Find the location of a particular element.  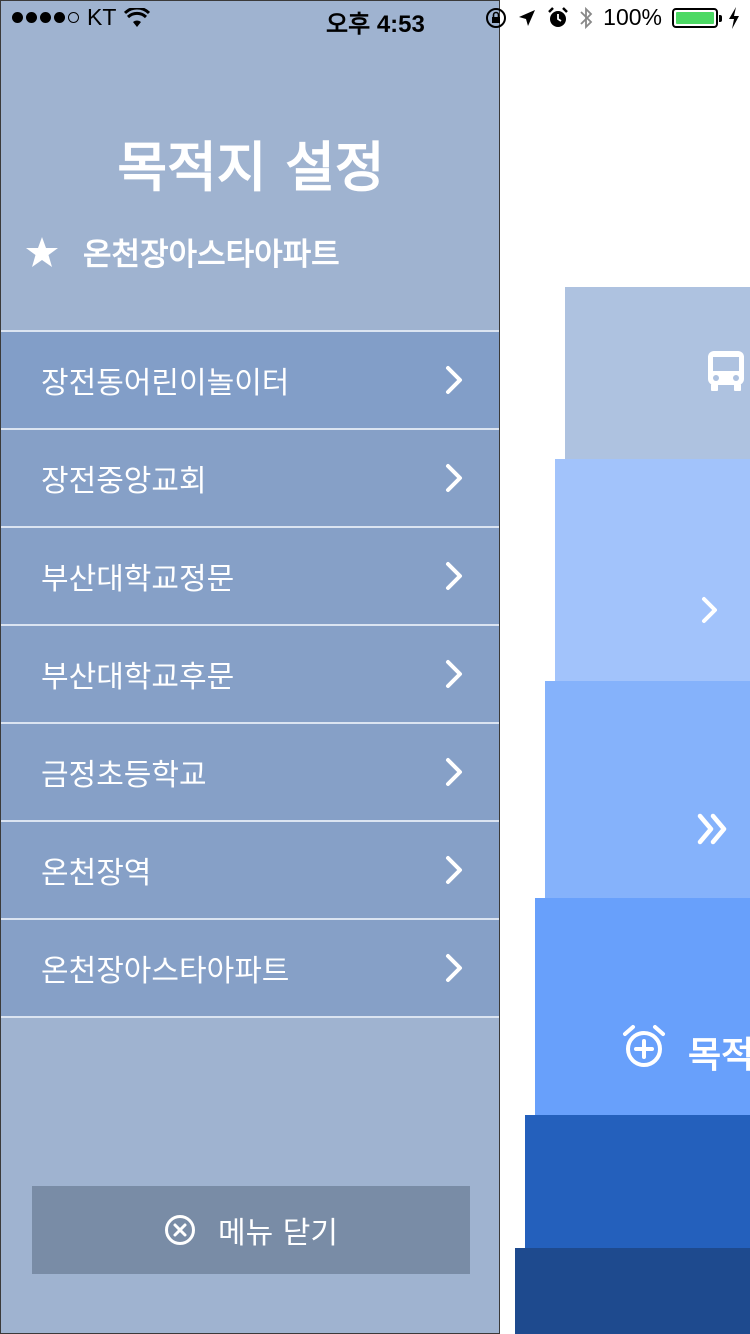

status-right: 100% is located at coordinates (612, 17).